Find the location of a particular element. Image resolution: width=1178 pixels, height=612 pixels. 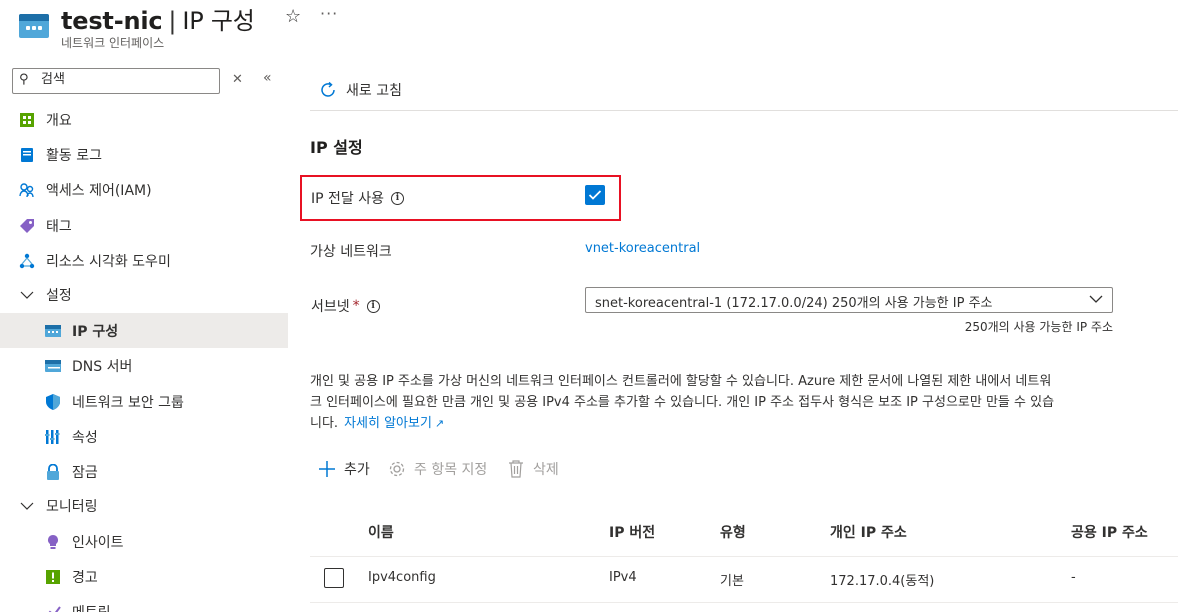

sidebar-item-iam: 액세스 제어(IAM) is located at coordinates (144, 189).